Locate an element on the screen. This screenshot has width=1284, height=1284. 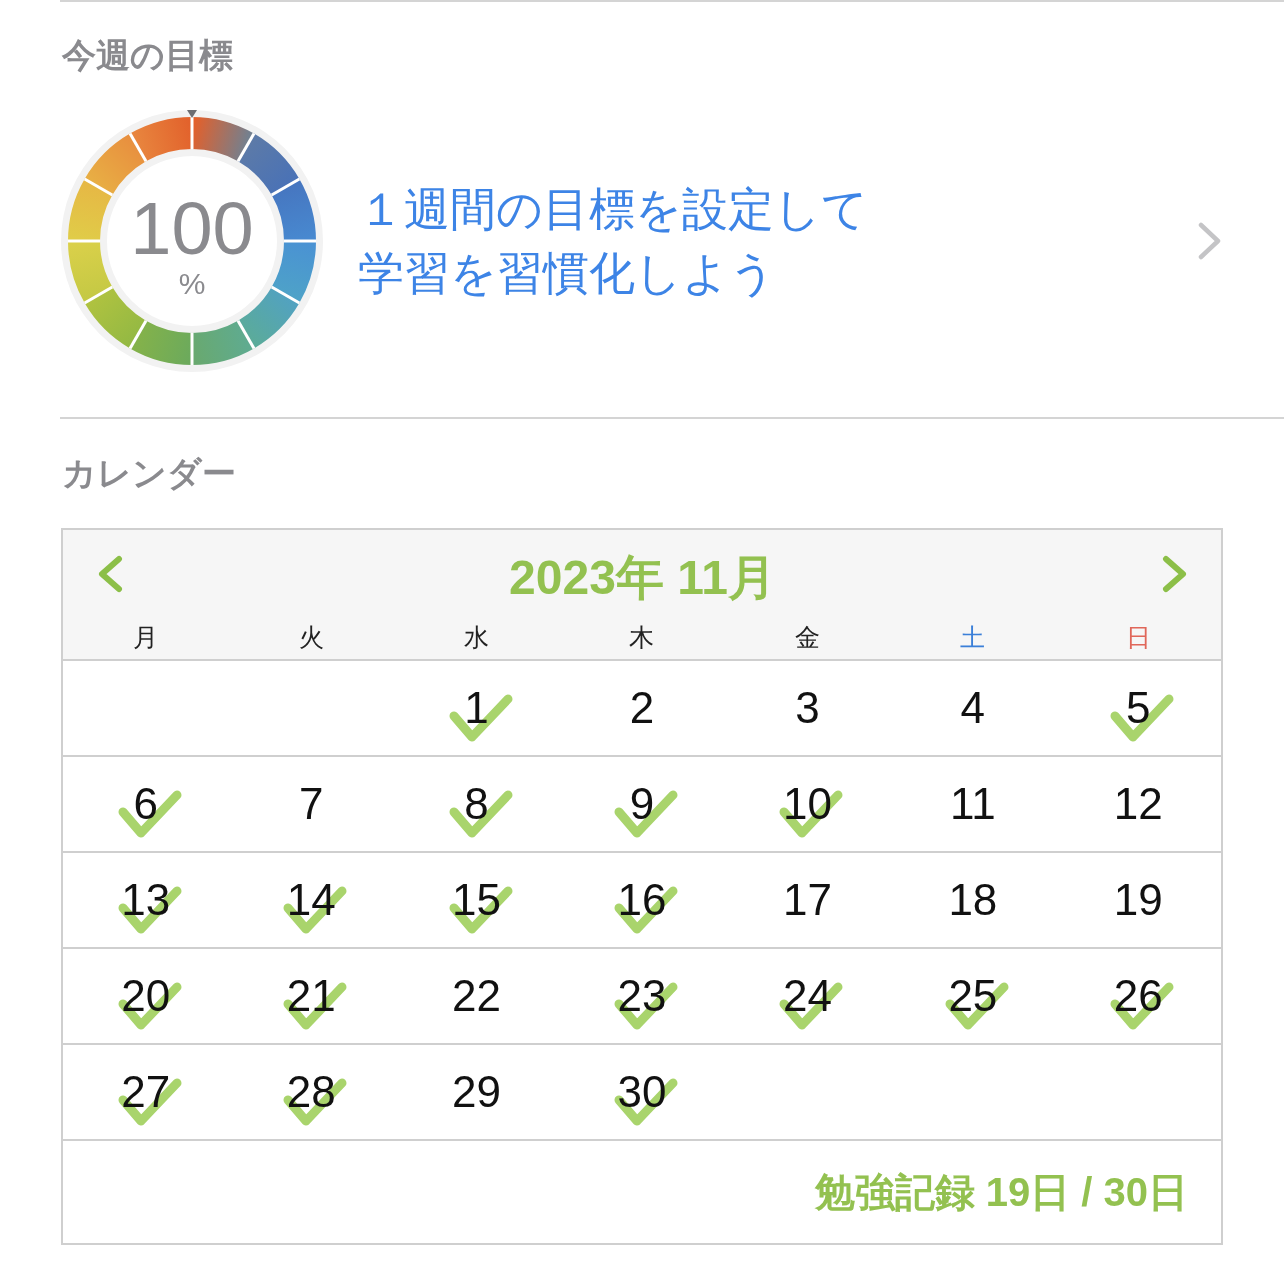
day-number: 11 is located at coordinates (973, 804).